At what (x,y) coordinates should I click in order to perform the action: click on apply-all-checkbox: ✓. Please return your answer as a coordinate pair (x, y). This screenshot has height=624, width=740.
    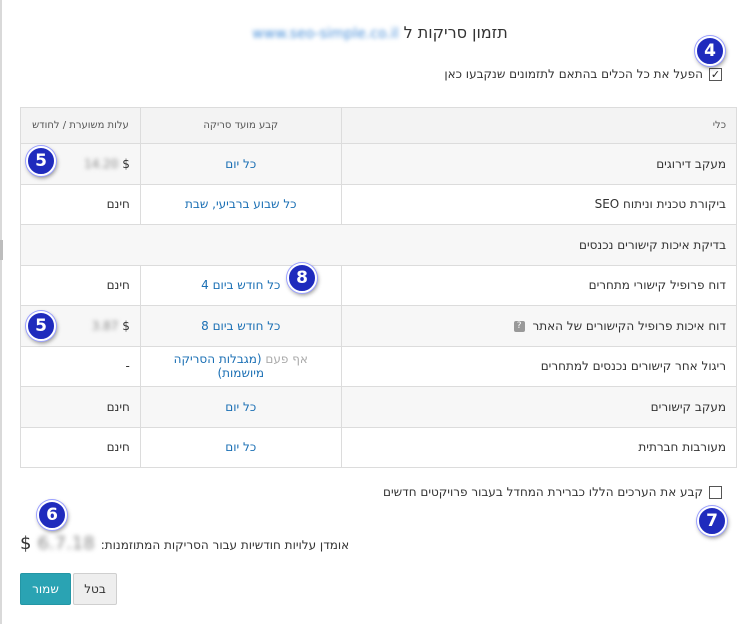
    Looking at the image, I should click on (715, 74).